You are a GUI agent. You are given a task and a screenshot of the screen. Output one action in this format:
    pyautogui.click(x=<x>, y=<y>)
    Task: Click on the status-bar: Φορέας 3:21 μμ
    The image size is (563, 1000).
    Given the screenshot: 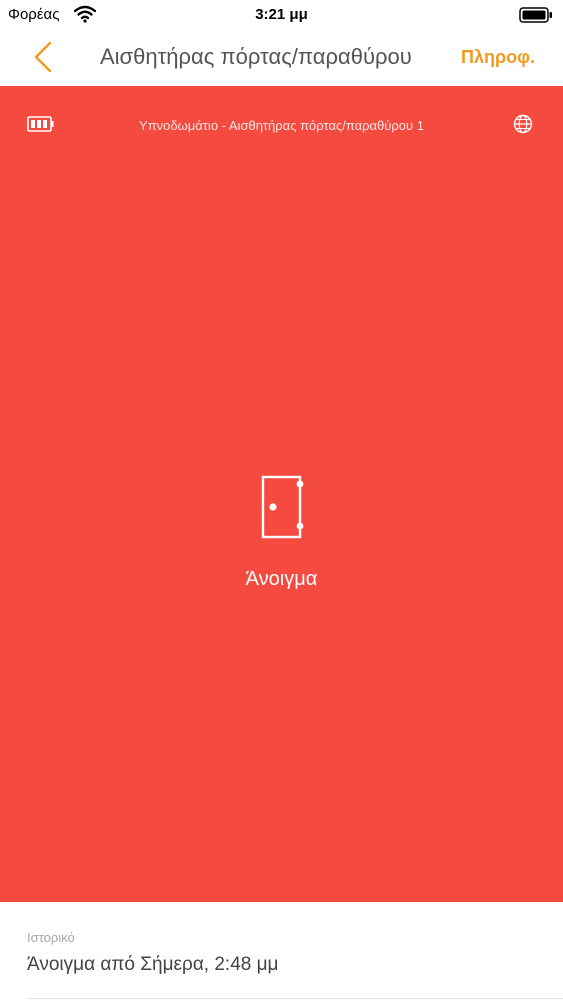 What is the action you would take?
    pyautogui.click(x=281, y=15)
    